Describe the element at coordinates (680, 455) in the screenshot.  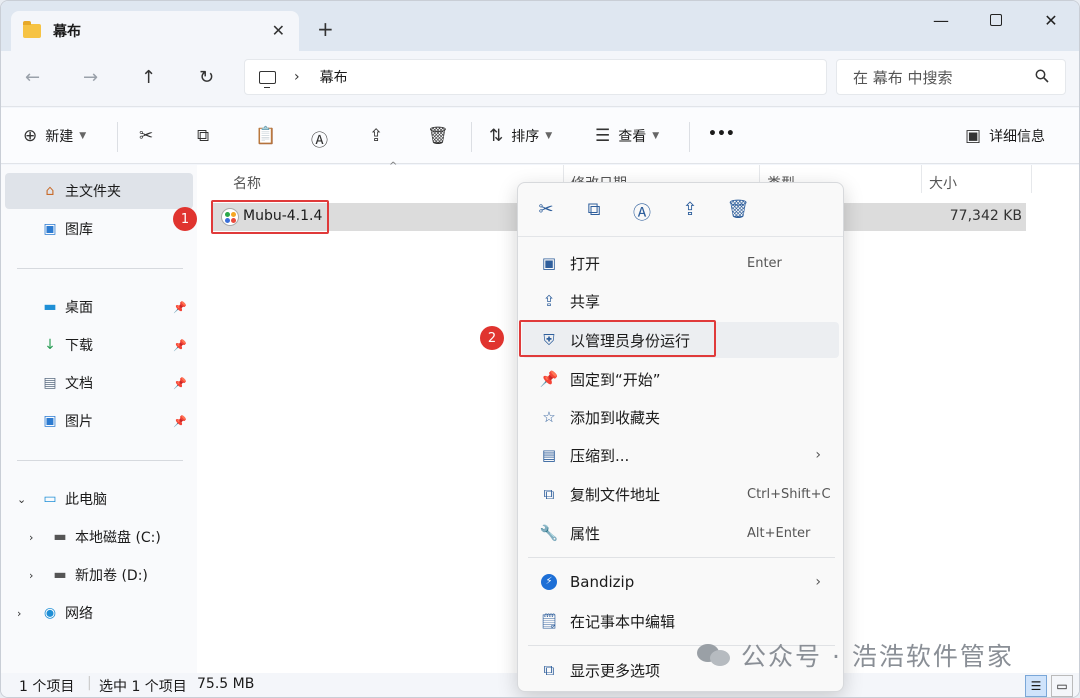
I see `menu-item-compress: ▤ 压缩到... ›` at that location.